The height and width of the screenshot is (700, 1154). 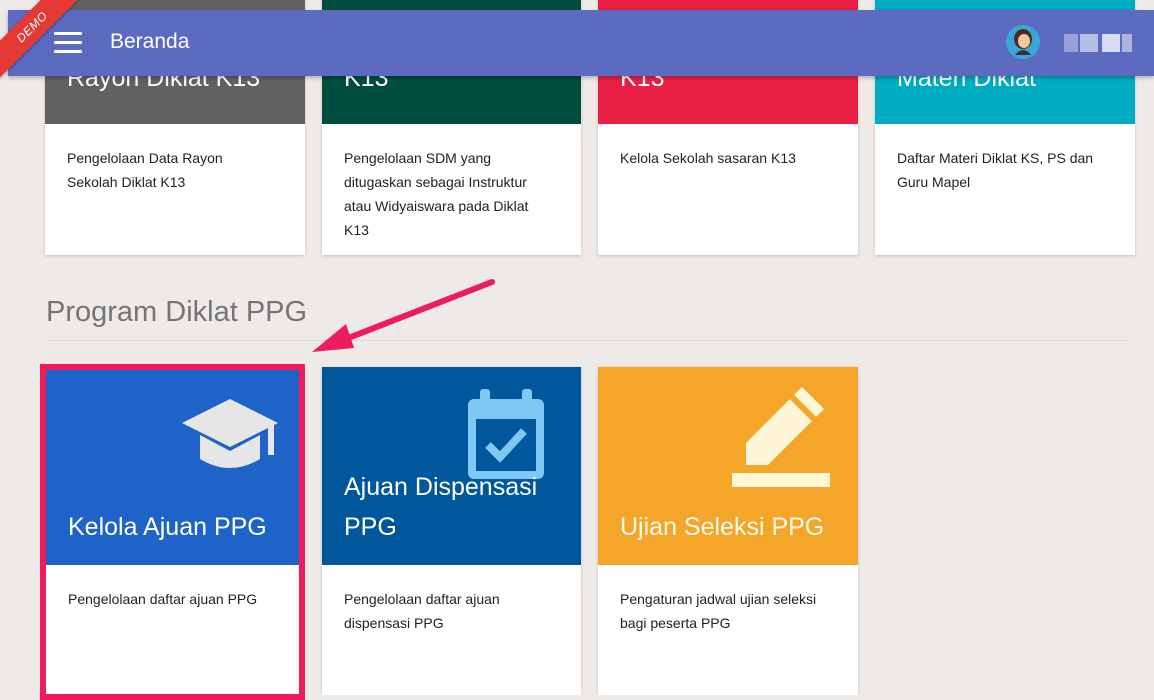 What do you see at coordinates (441, 487) in the screenshot?
I see `card-title-line1: Ajuan Dispensasi` at bounding box center [441, 487].